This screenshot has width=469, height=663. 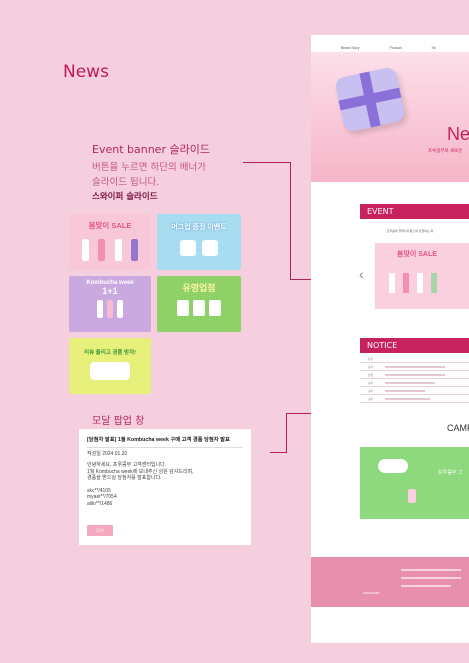 I want to click on modal-date: 작성일 2024.01.20, so click(x=107, y=453).